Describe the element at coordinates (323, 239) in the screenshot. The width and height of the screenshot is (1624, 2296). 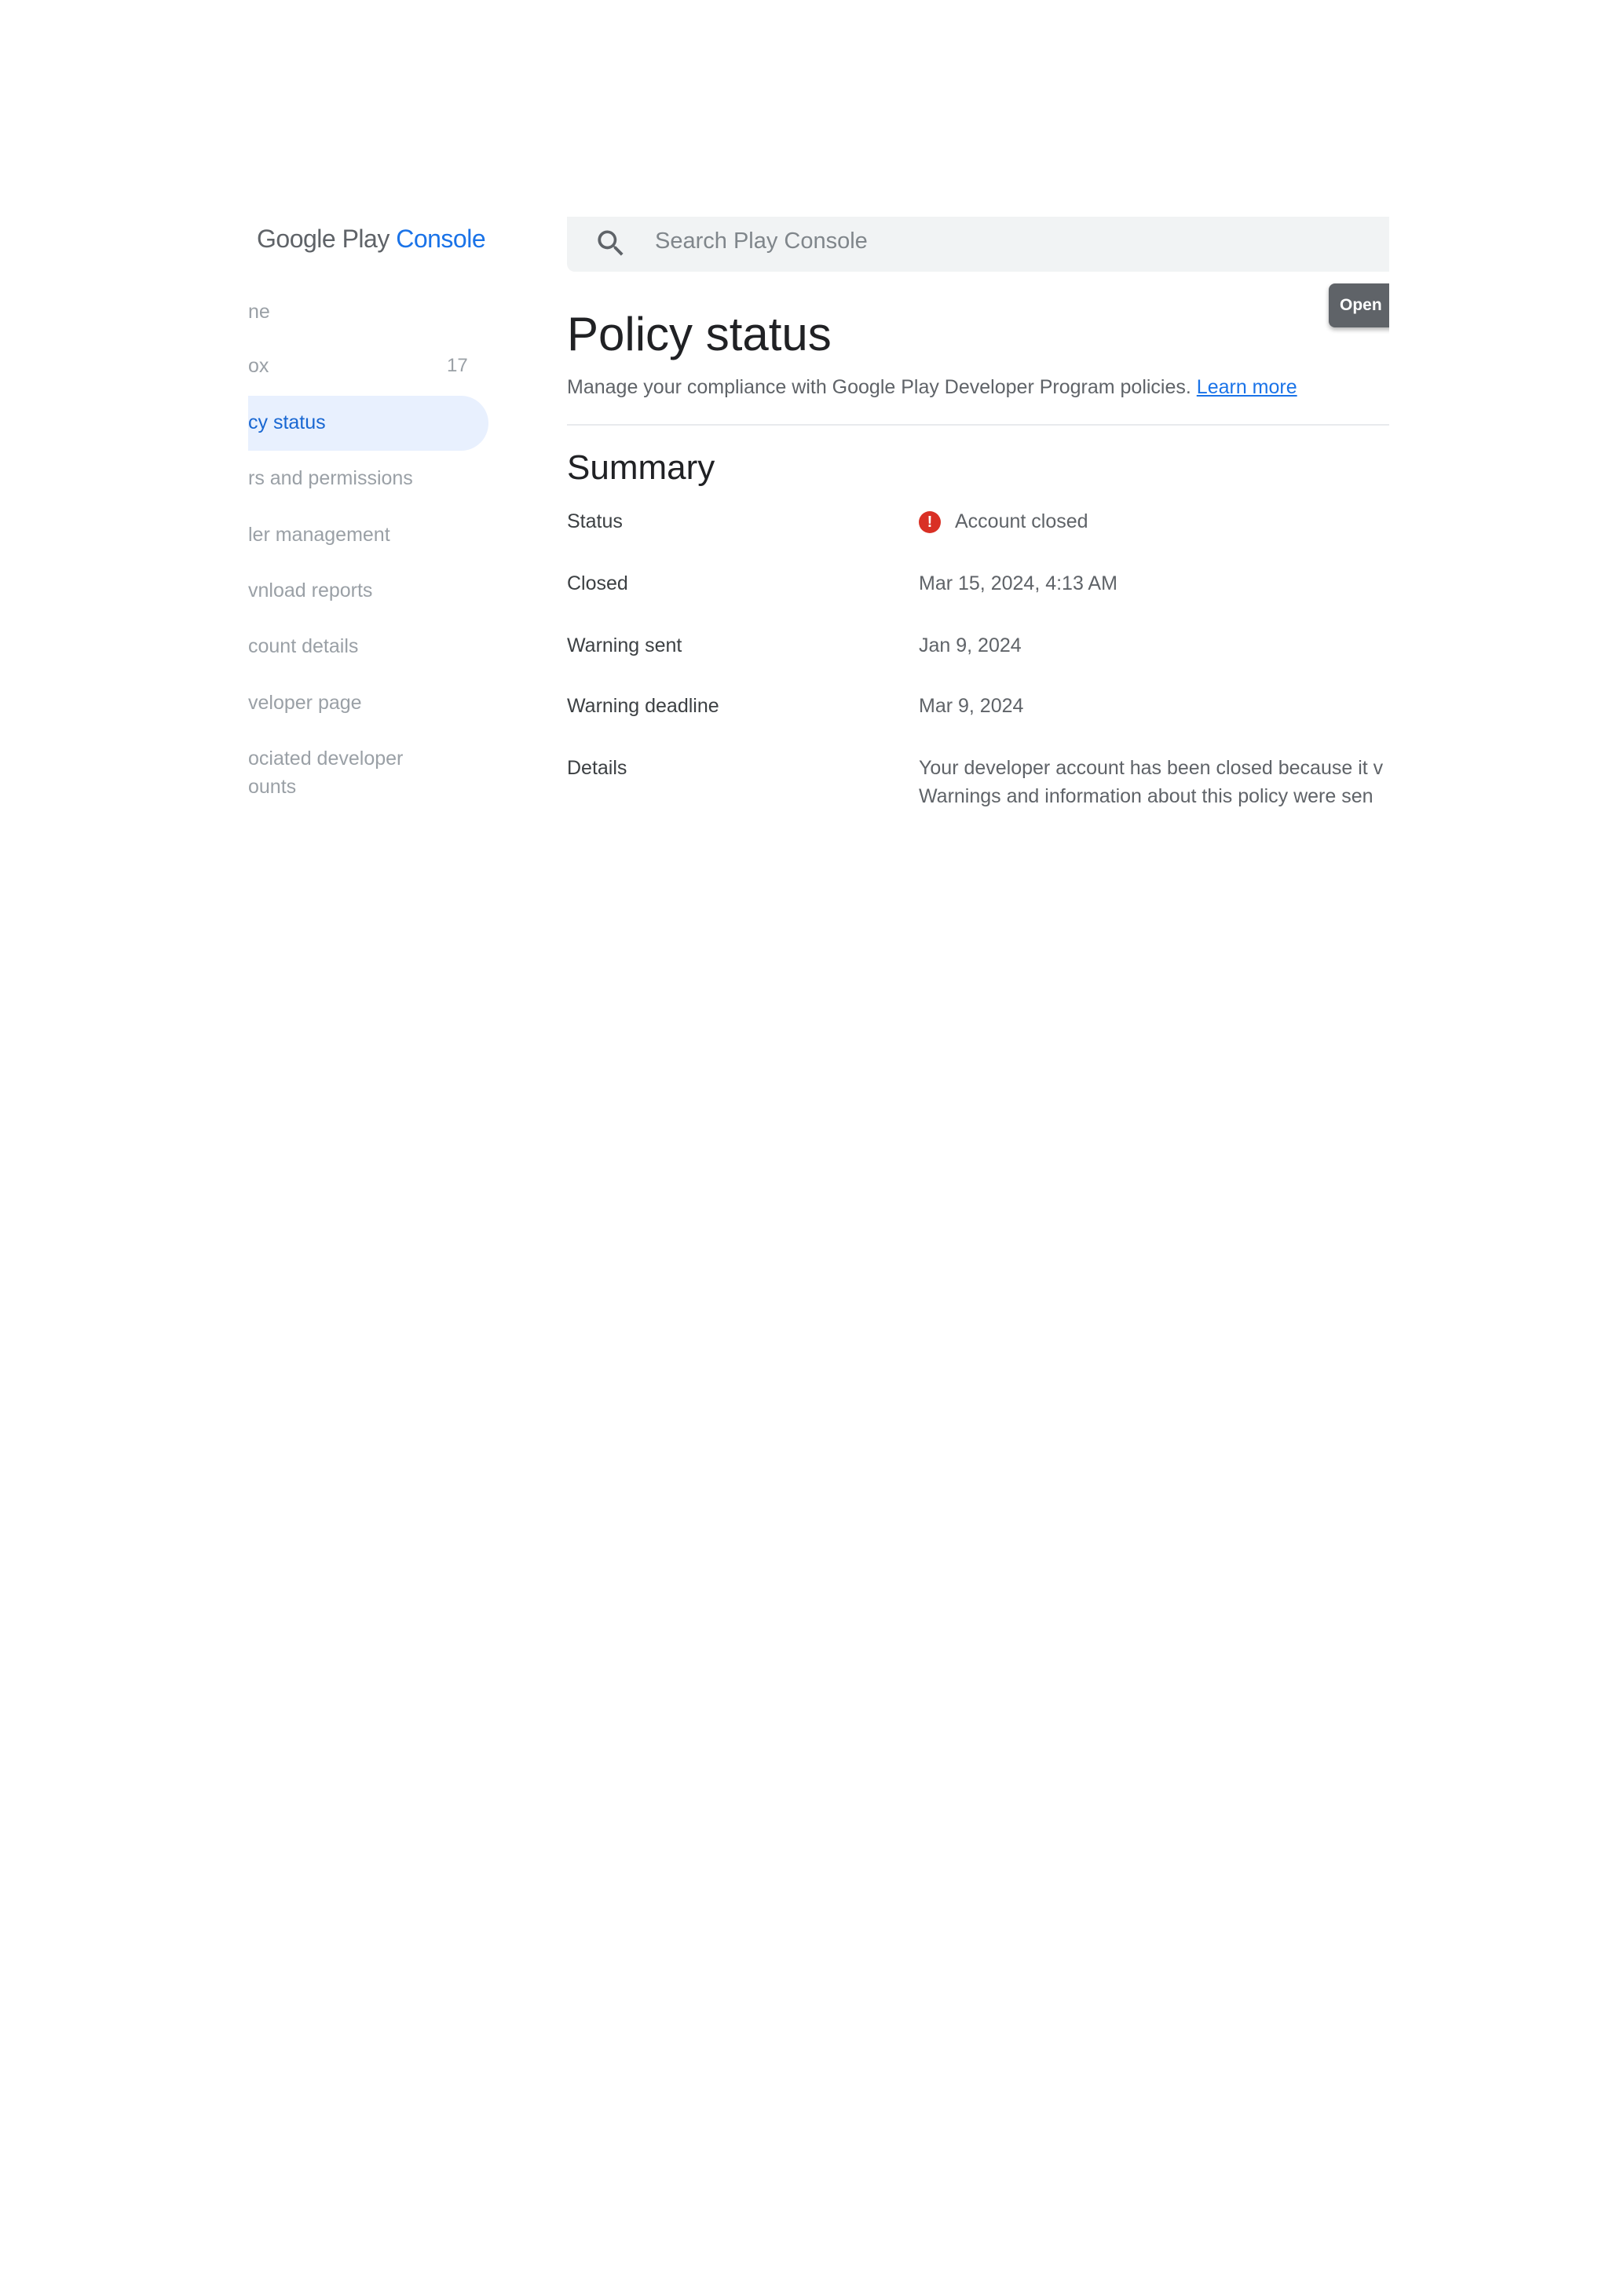
I see `logo-text: Google Play` at that location.